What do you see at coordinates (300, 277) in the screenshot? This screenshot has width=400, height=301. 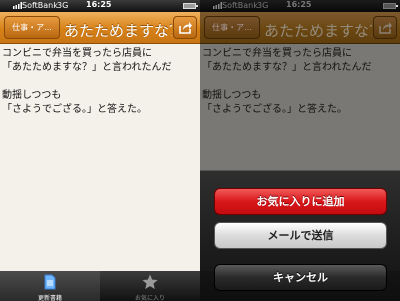 I see `cancel-button: キャンセル` at bounding box center [300, 277].